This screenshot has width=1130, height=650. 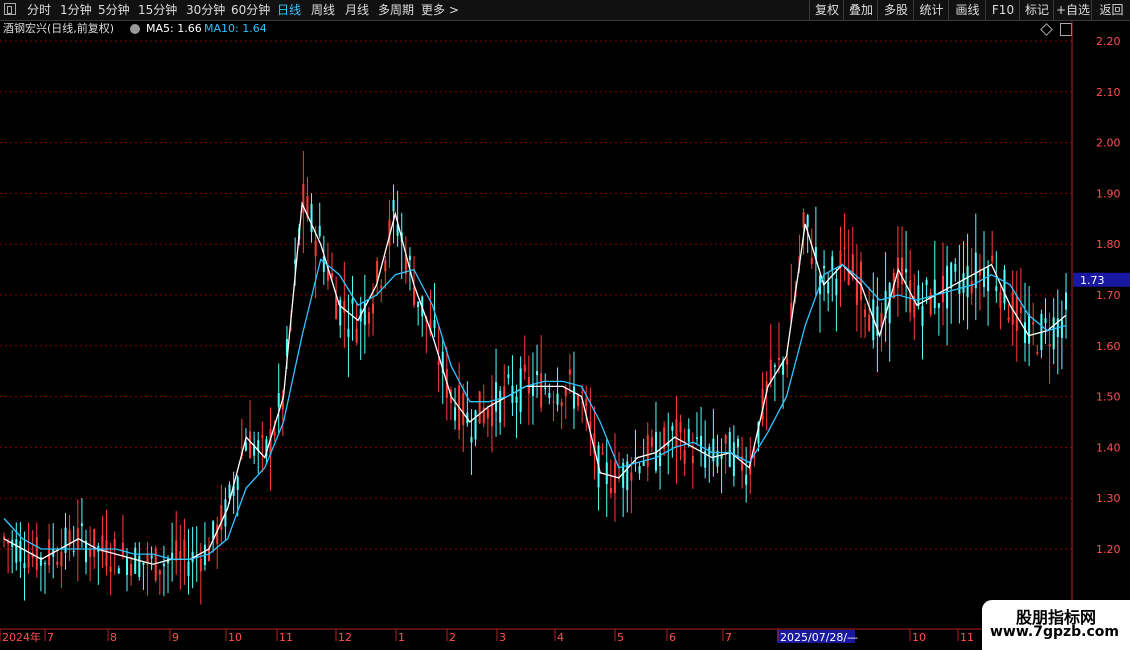 I want to click on y-tick-label: 1.70, so click(x=1108, y=295).